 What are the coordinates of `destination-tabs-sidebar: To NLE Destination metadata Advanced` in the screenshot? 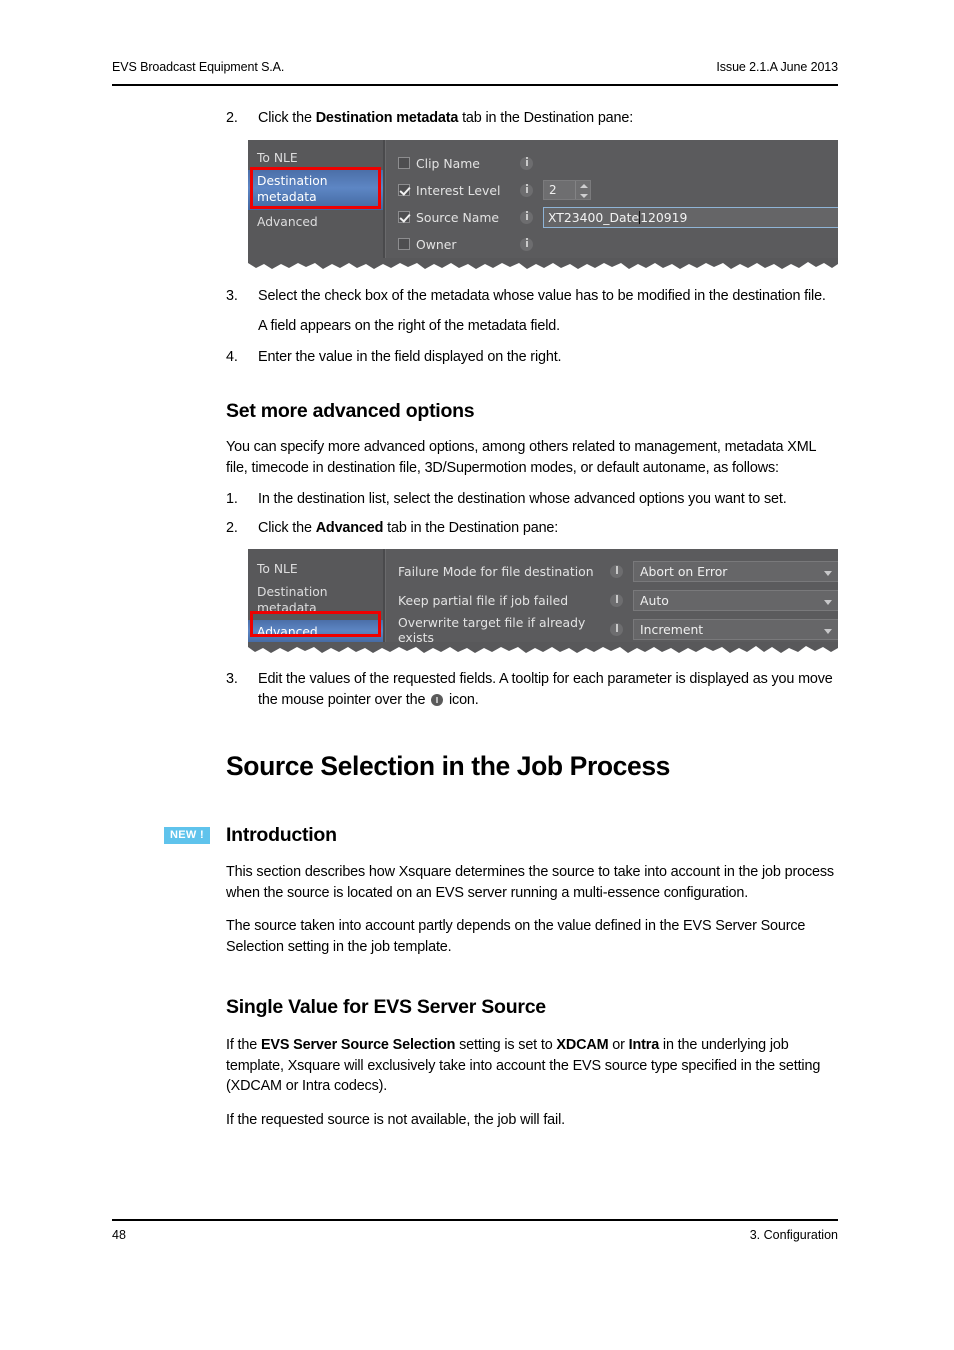 It's located at (316, 596).